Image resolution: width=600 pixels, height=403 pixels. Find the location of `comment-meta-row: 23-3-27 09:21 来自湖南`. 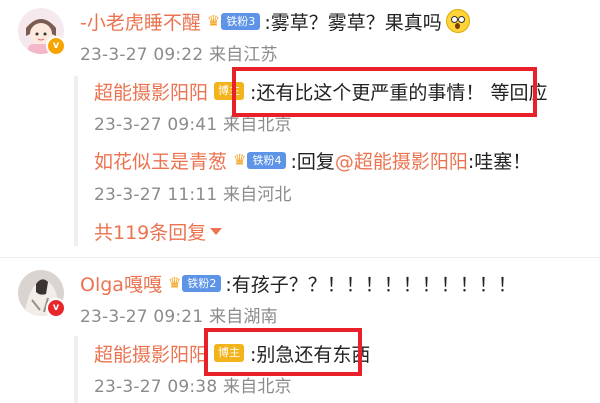

comment-meta-row: 23-3-27 09:21 来自湖南 is located at coordinates (179, 314).